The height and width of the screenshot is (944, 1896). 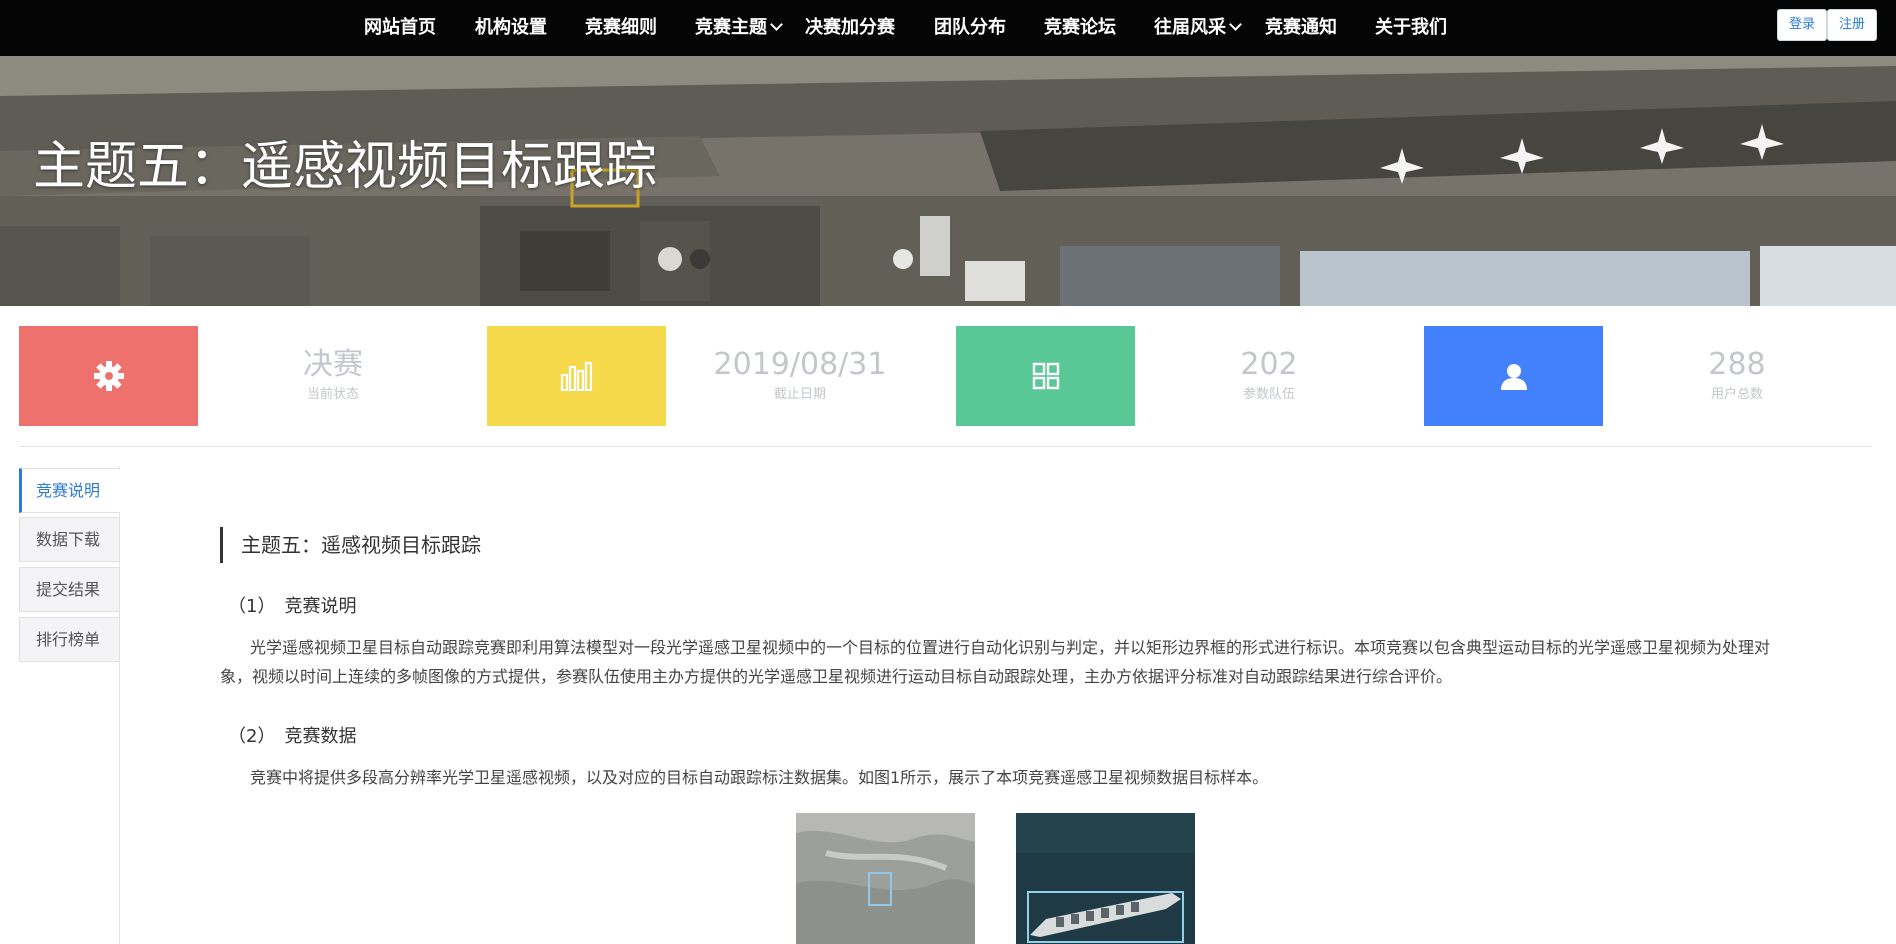 What do you see at coordinates (1269, 364) in the screenshot?
I see `stat-teams-value: 202` at bounding box center [1269, 364].